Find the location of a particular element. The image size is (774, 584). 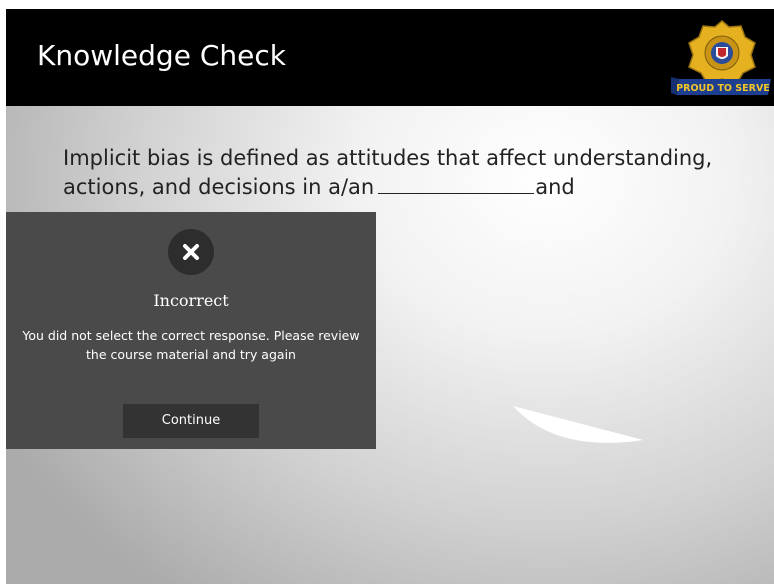

question-line-2: actions, and decisions in a/an and is located at coordinates (413, 187).